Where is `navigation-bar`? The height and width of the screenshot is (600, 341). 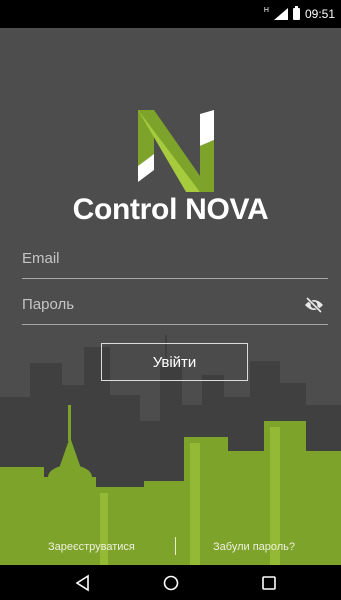
navigation-bar is located at coordinates (170, 582).